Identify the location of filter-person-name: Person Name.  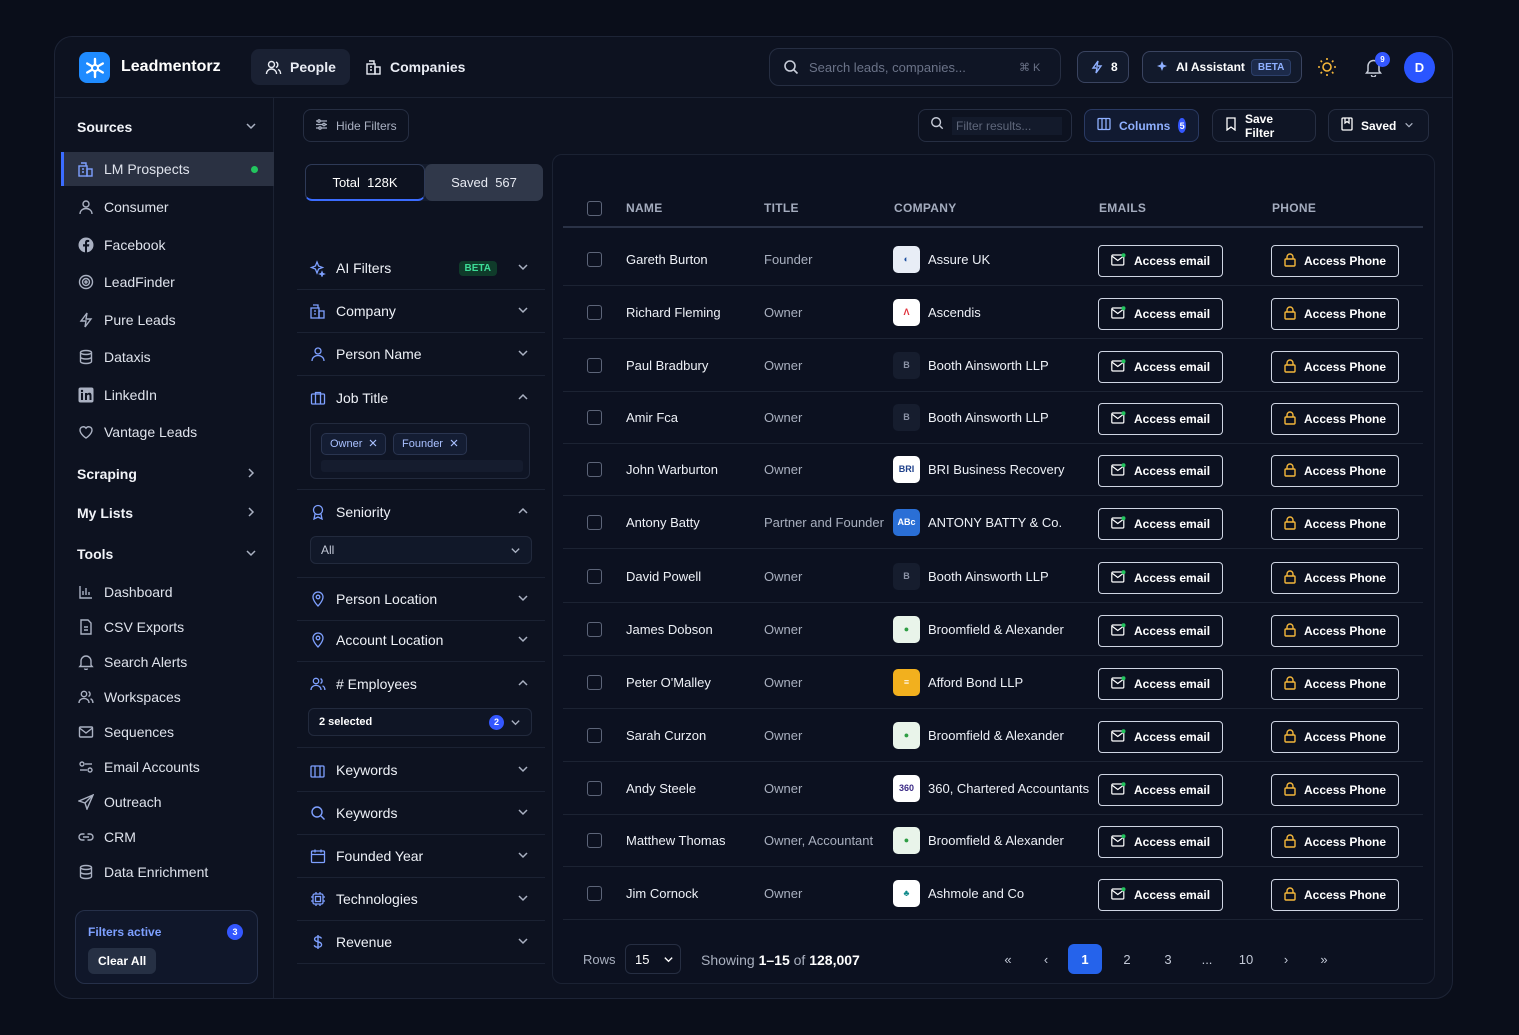
(421, 354).